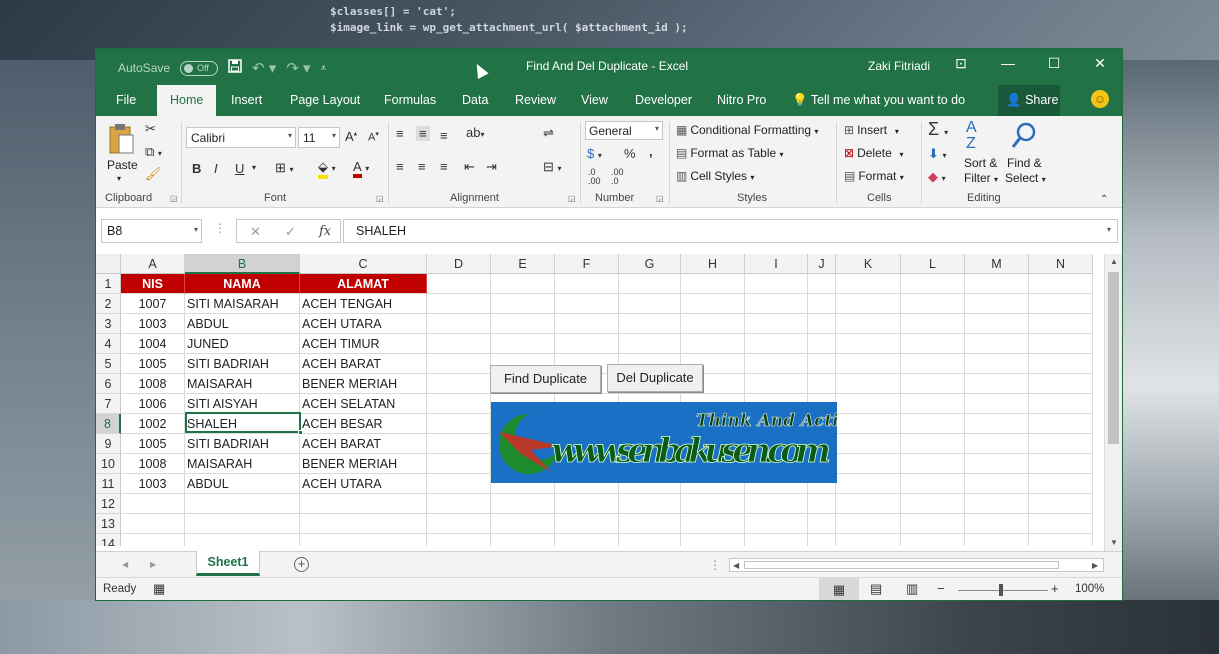 The width and height of the screenshot is (1219, 654). What do you see at coordinates (535, 100) in the screenshot?
I see `tab-review: Review` at bounding box center [535, 100].